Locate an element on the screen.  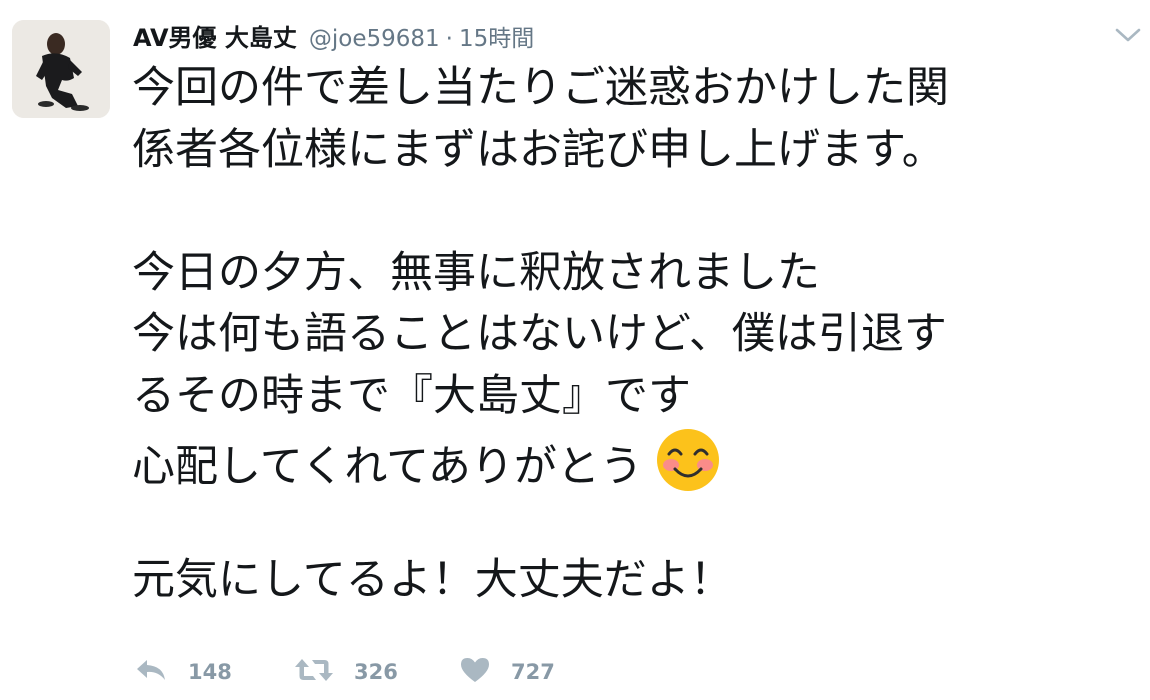
reply-button: 148 is located at coordinates (214, 672).